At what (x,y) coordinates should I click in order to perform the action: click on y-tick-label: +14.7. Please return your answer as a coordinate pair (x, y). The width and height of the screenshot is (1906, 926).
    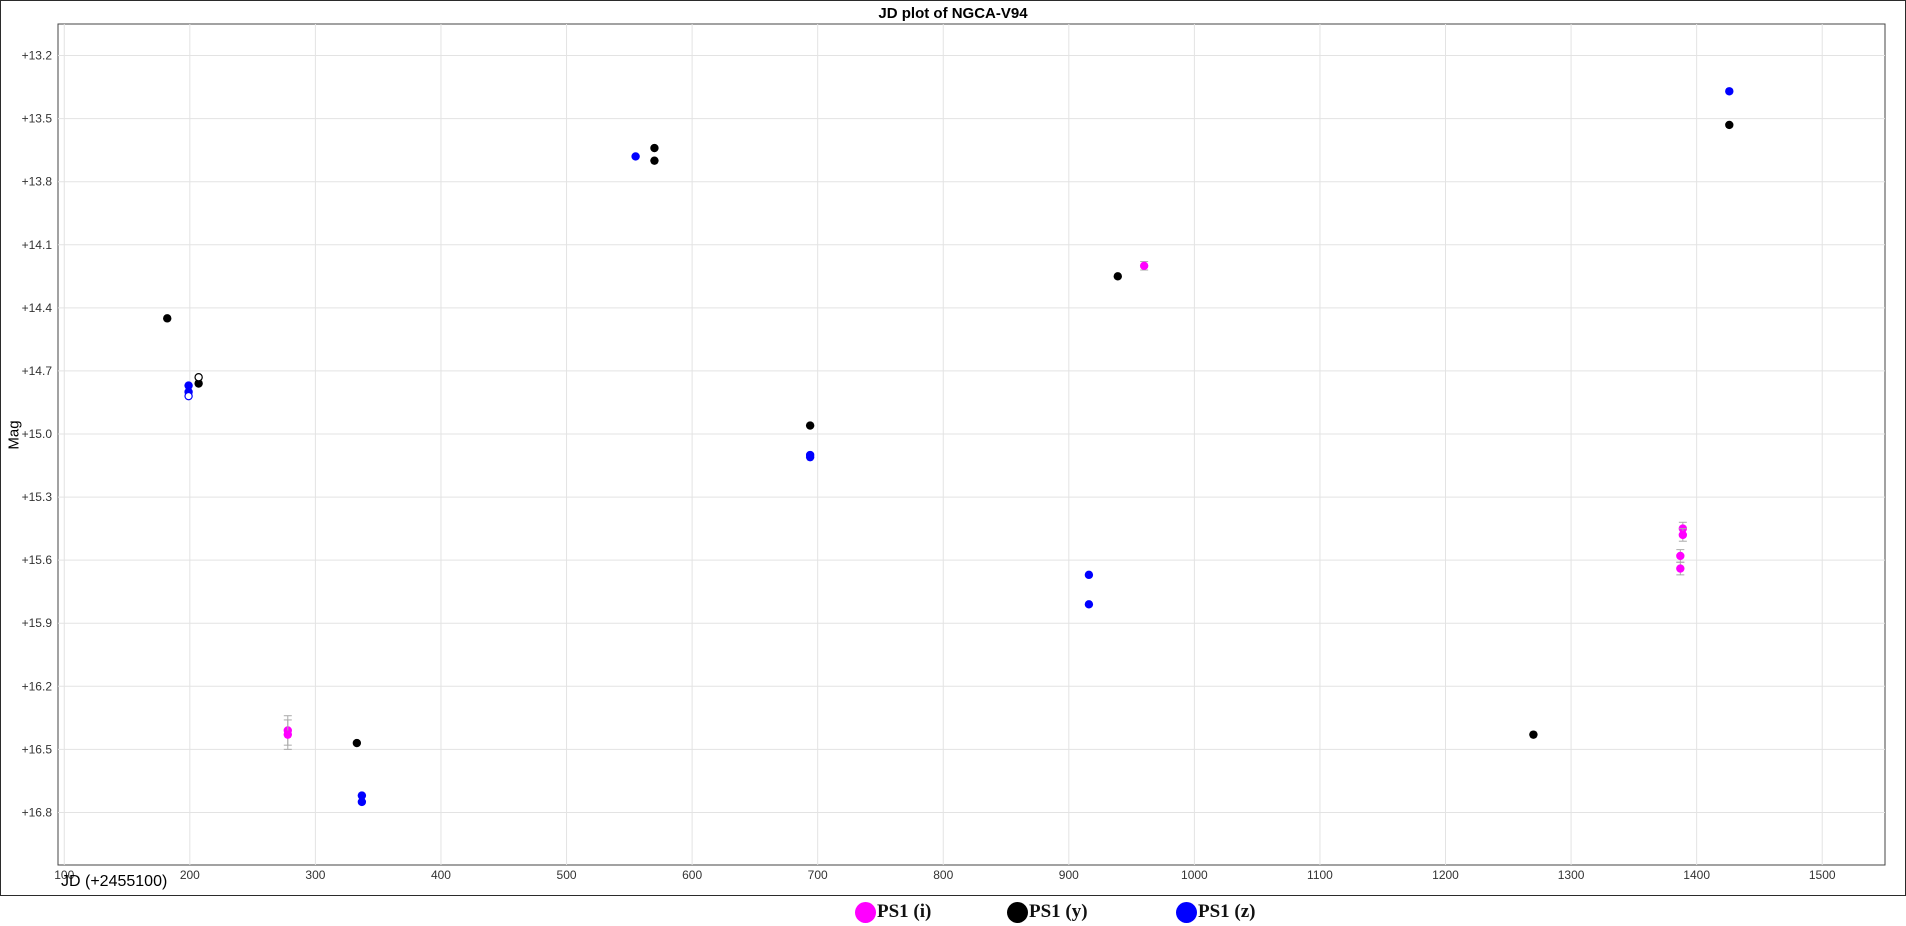
    Looking at the image, I should click on (37, 371).